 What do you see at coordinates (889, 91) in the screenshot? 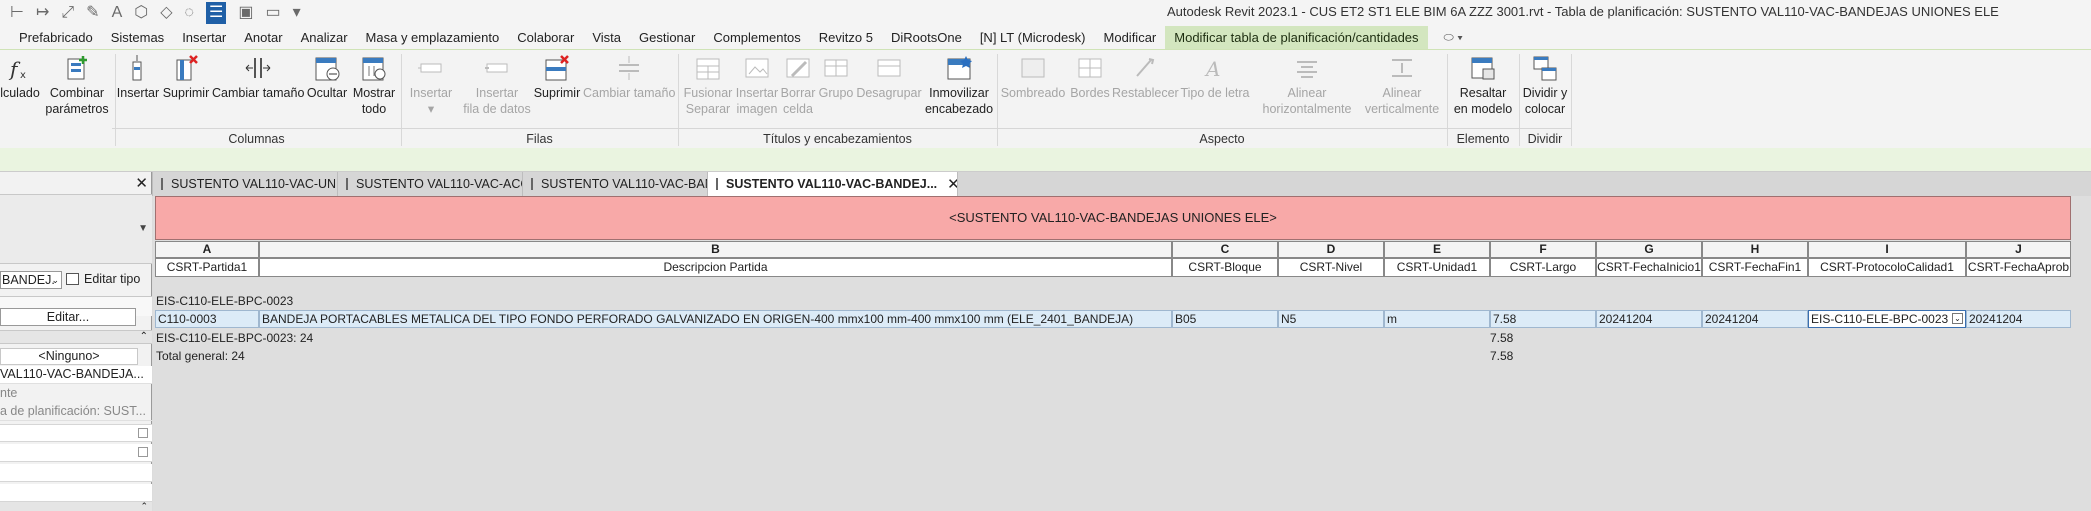
I see `ungroup-button: Desagrupar` at bounding box center [889, 91].